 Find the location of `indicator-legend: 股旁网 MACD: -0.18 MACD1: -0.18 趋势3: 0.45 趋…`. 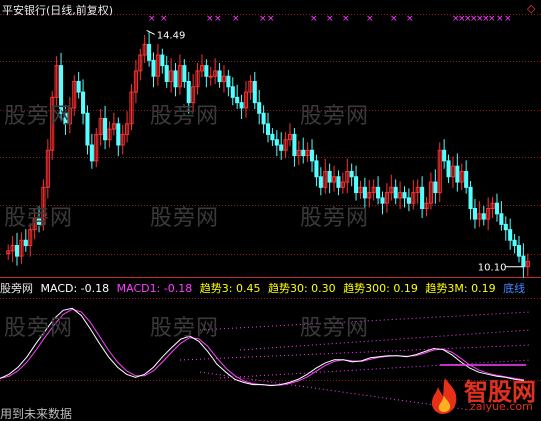

indicator-legend: 股旁网 MACD: -0.18 MACD1: -0.18 趋势3: 0.45 趋… is located at coordinates (264, 288).